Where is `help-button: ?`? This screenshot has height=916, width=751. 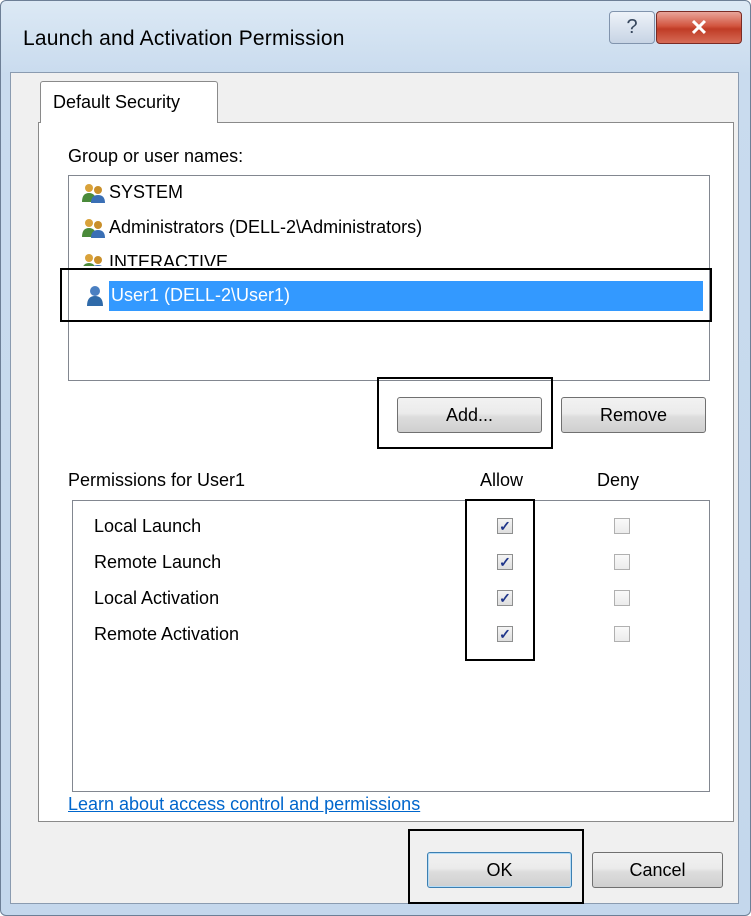
help-button: ? is located at coordinates (632, 27).